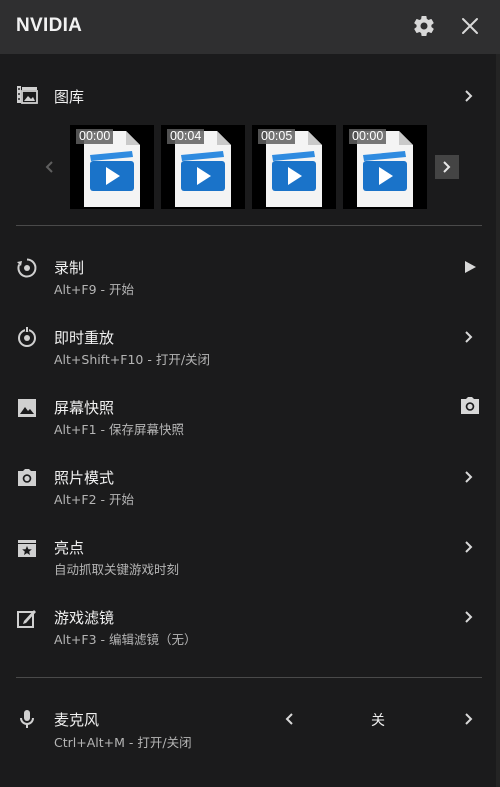 The image size is (500, 787). What do you see at coordinates (424, 26) in the screenshot?
I see `settings-gear-icon` at bounding box center [424, 26].